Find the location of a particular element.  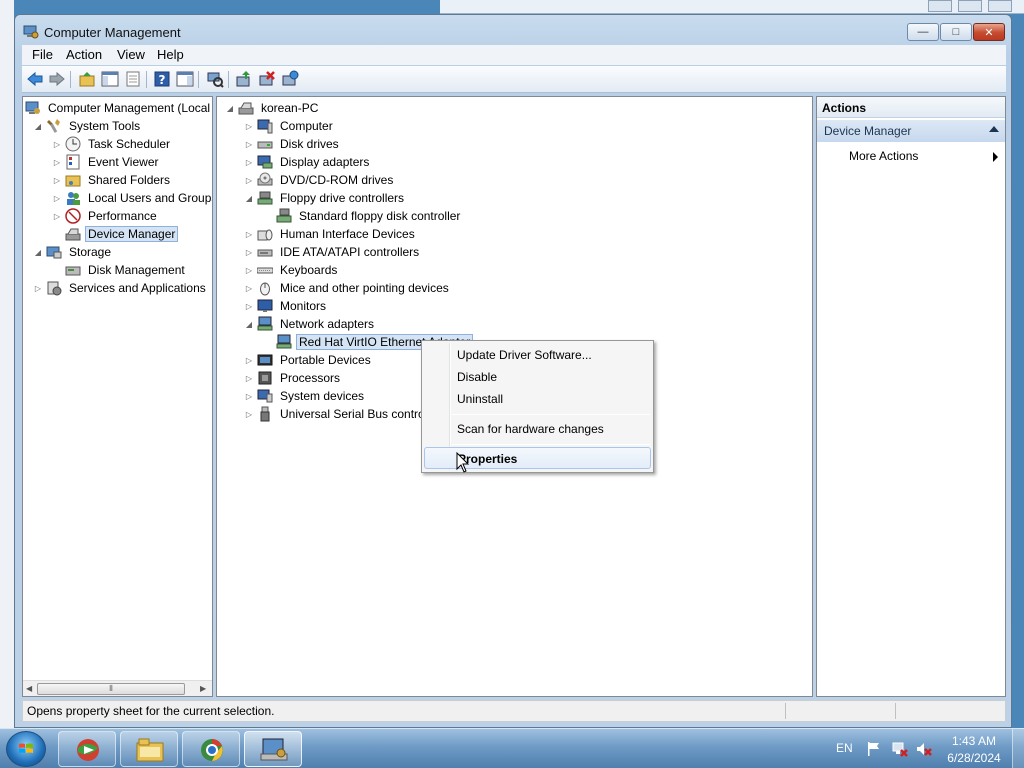

actions-section-device-manager: Device Manager is located at coordinates (911, 131).